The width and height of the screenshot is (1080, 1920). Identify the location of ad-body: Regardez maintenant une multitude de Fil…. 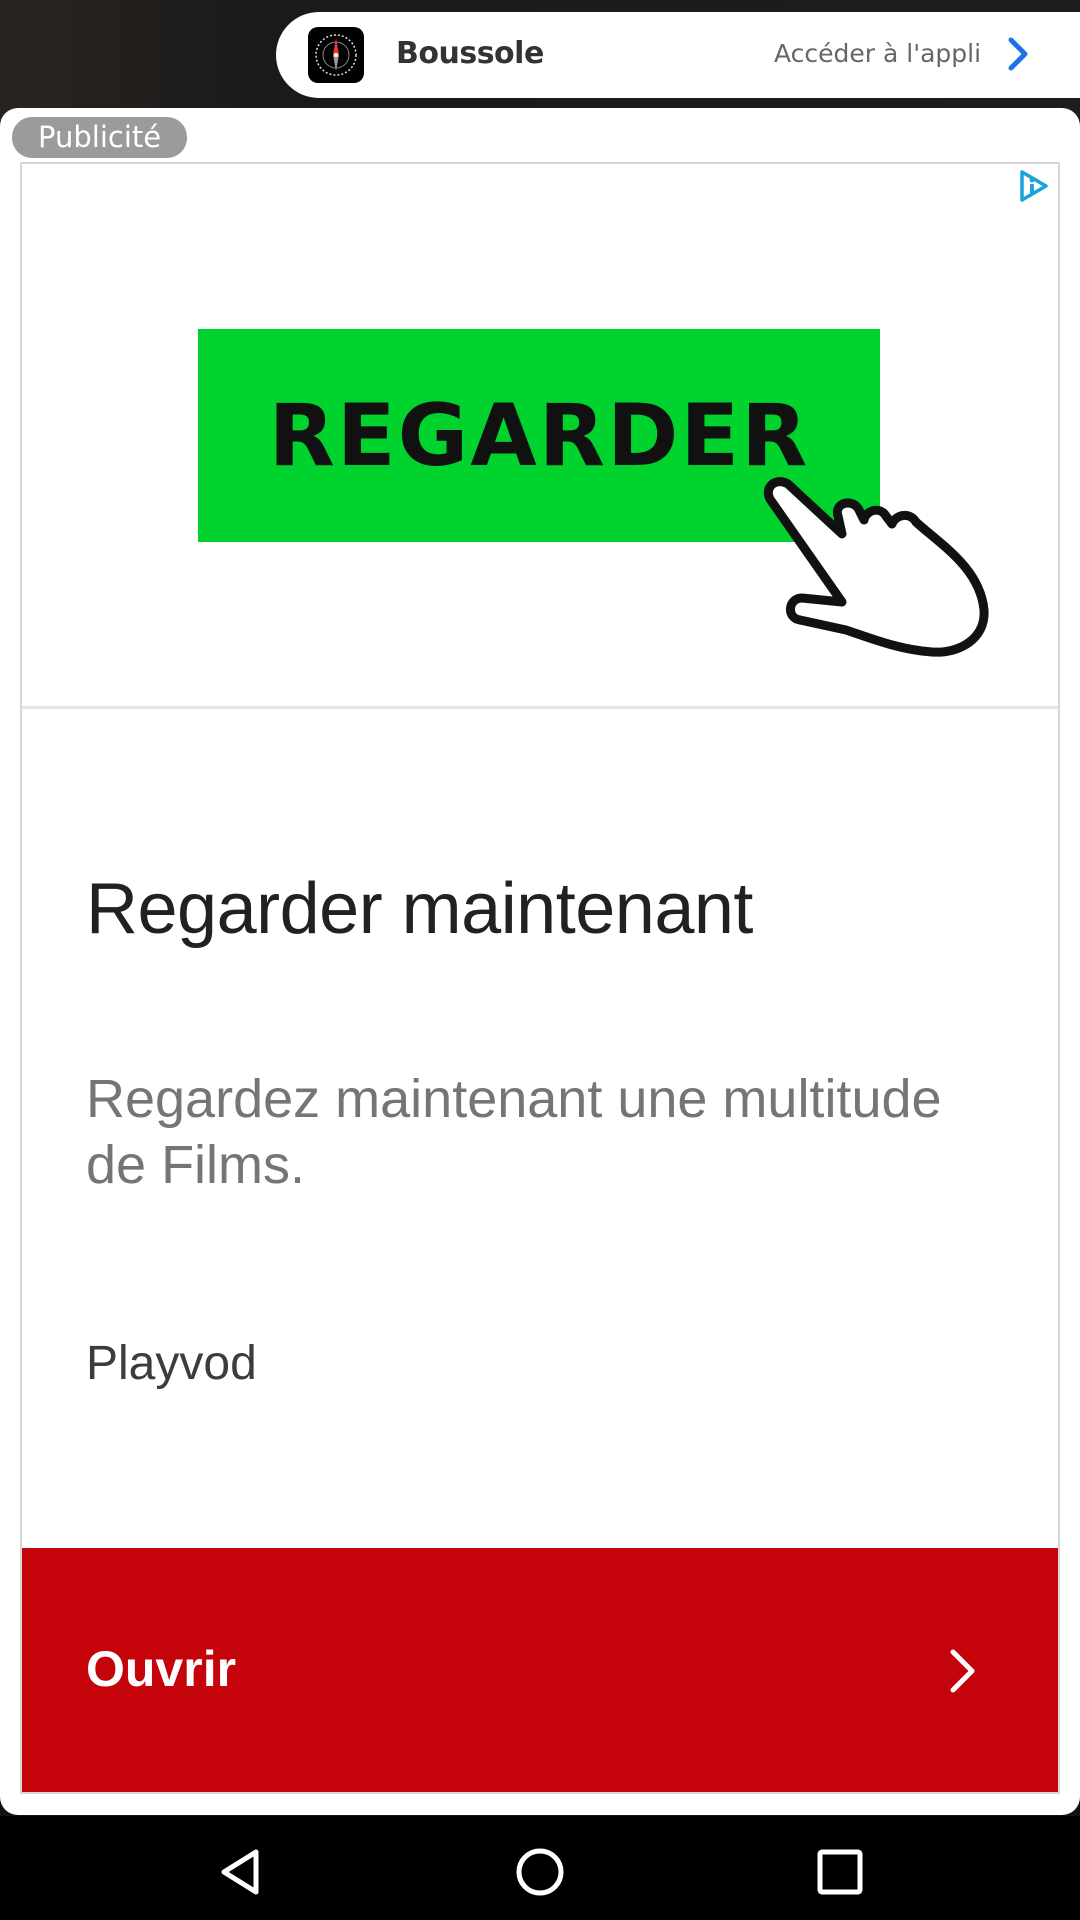
(514, 1132).